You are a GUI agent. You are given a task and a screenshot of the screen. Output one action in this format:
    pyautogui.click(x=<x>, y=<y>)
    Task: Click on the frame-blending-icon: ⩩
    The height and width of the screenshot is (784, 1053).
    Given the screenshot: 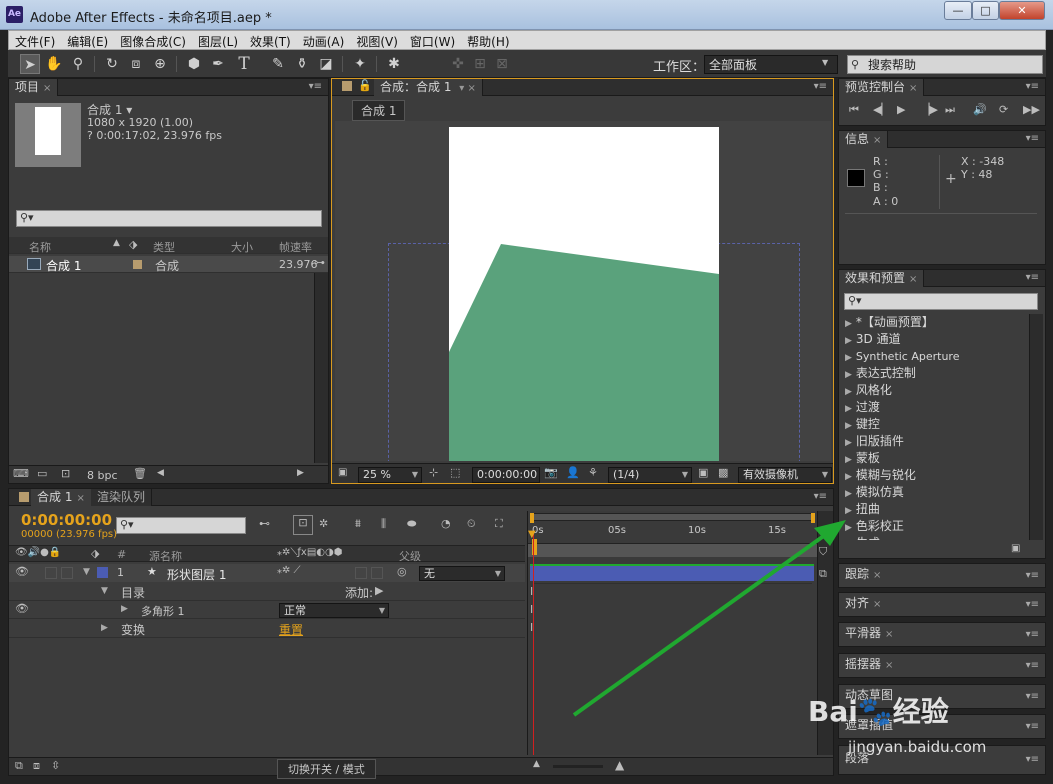 What is the action you would take?
    pyautogui.click(x=358, y=524)
    